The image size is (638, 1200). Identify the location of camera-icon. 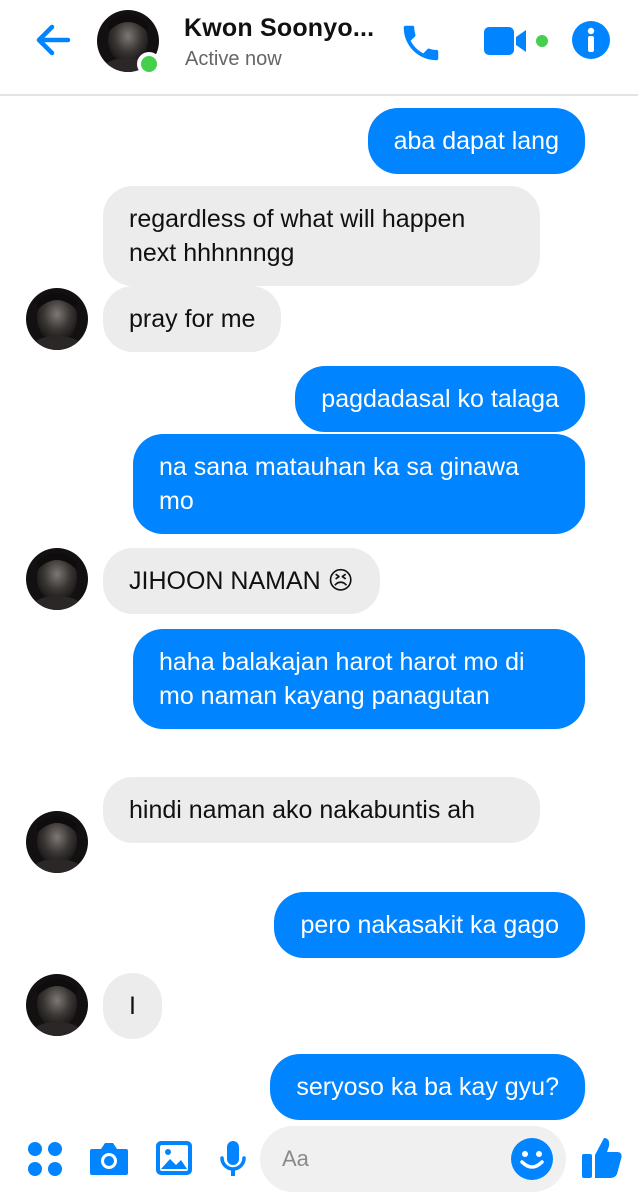
(109, 1159).